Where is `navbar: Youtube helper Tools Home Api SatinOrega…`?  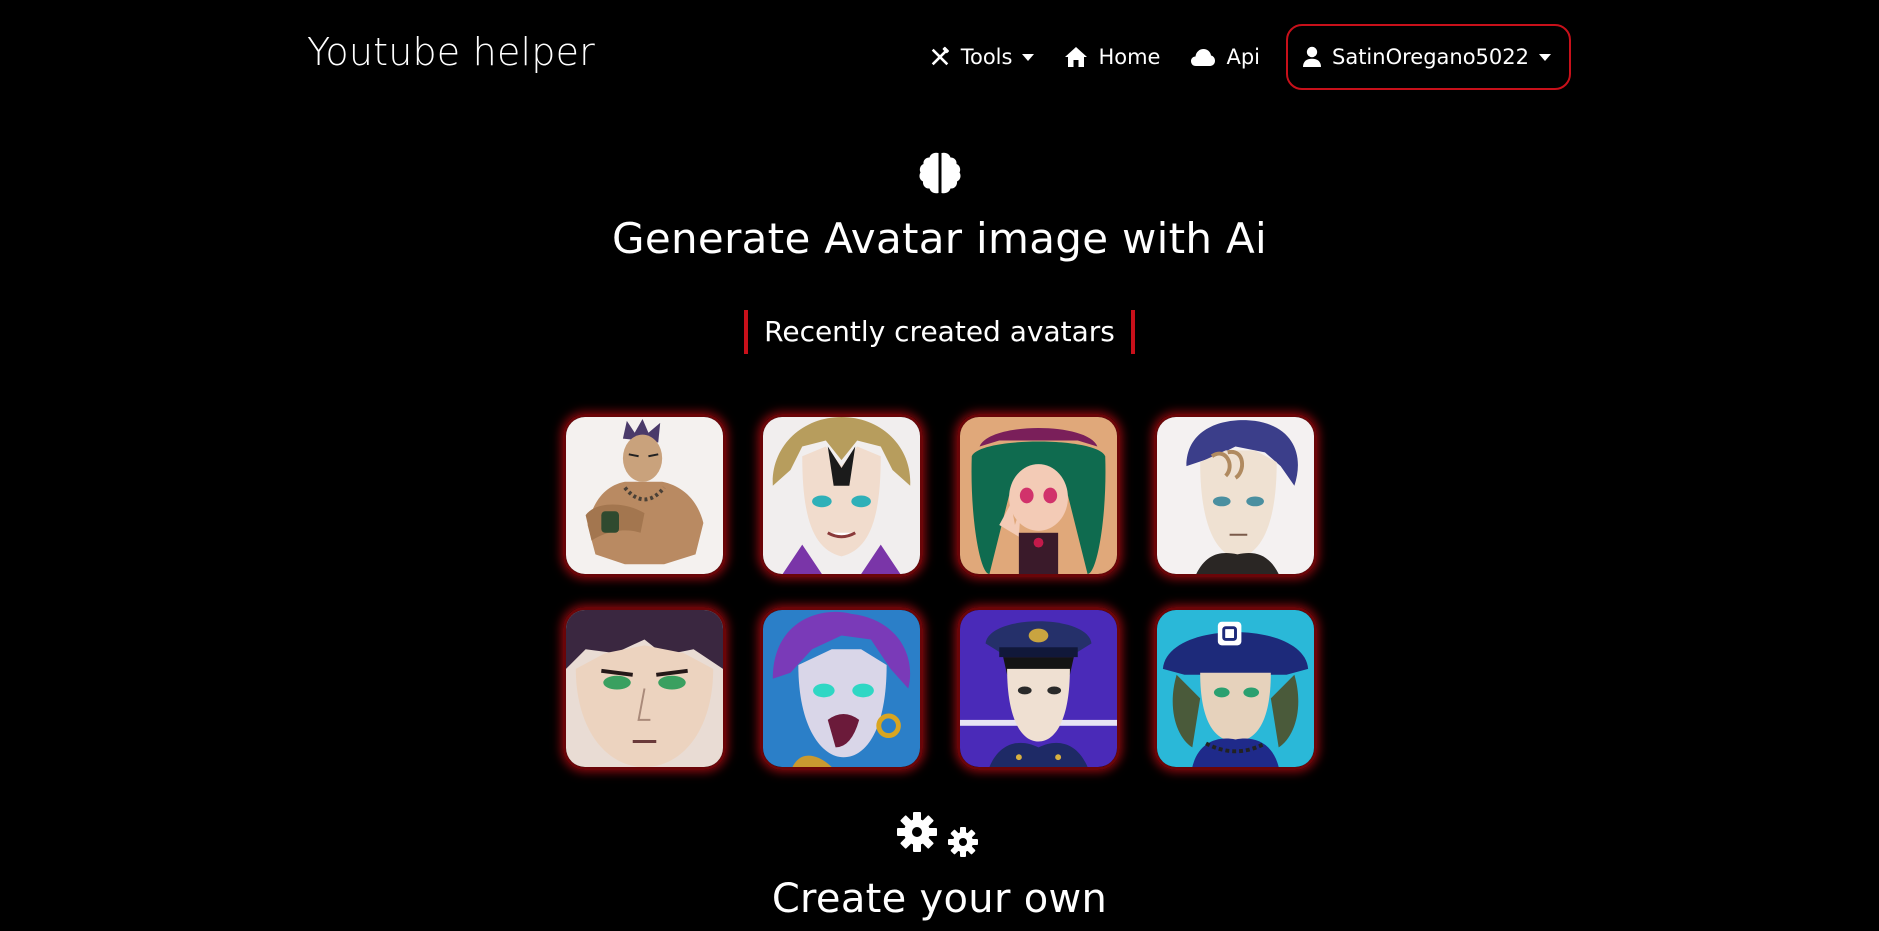
navbar: Youtube helper Tools Home Api SatinOrega… is located at coordinates (939, 56).